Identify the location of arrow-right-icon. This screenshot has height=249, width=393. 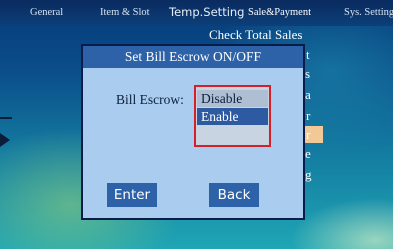
(5, 140).